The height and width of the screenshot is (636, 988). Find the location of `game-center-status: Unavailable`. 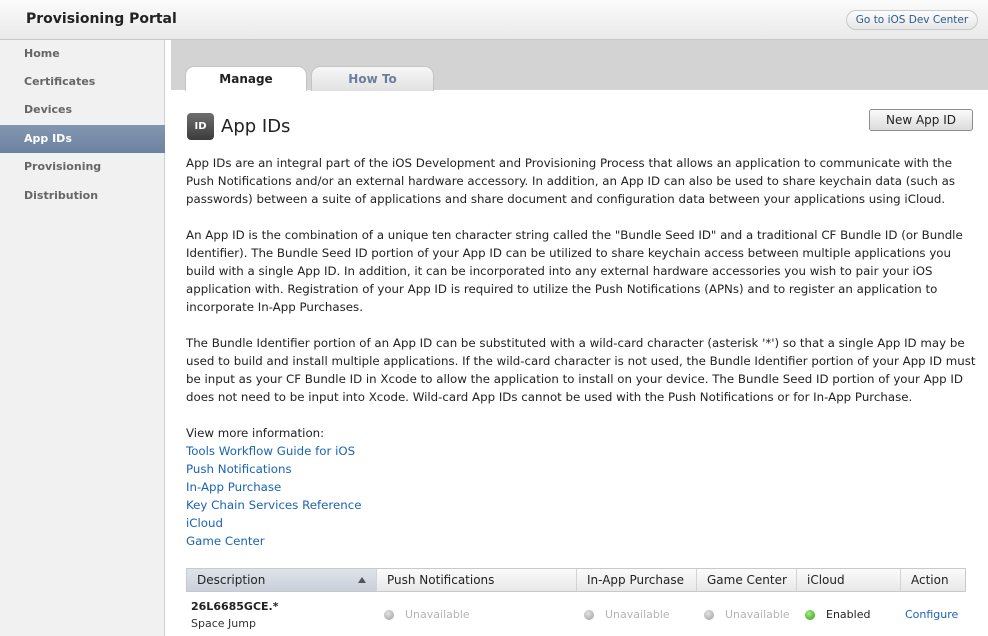

game-center-status: Unavailable is located at coordinates (757, 614).